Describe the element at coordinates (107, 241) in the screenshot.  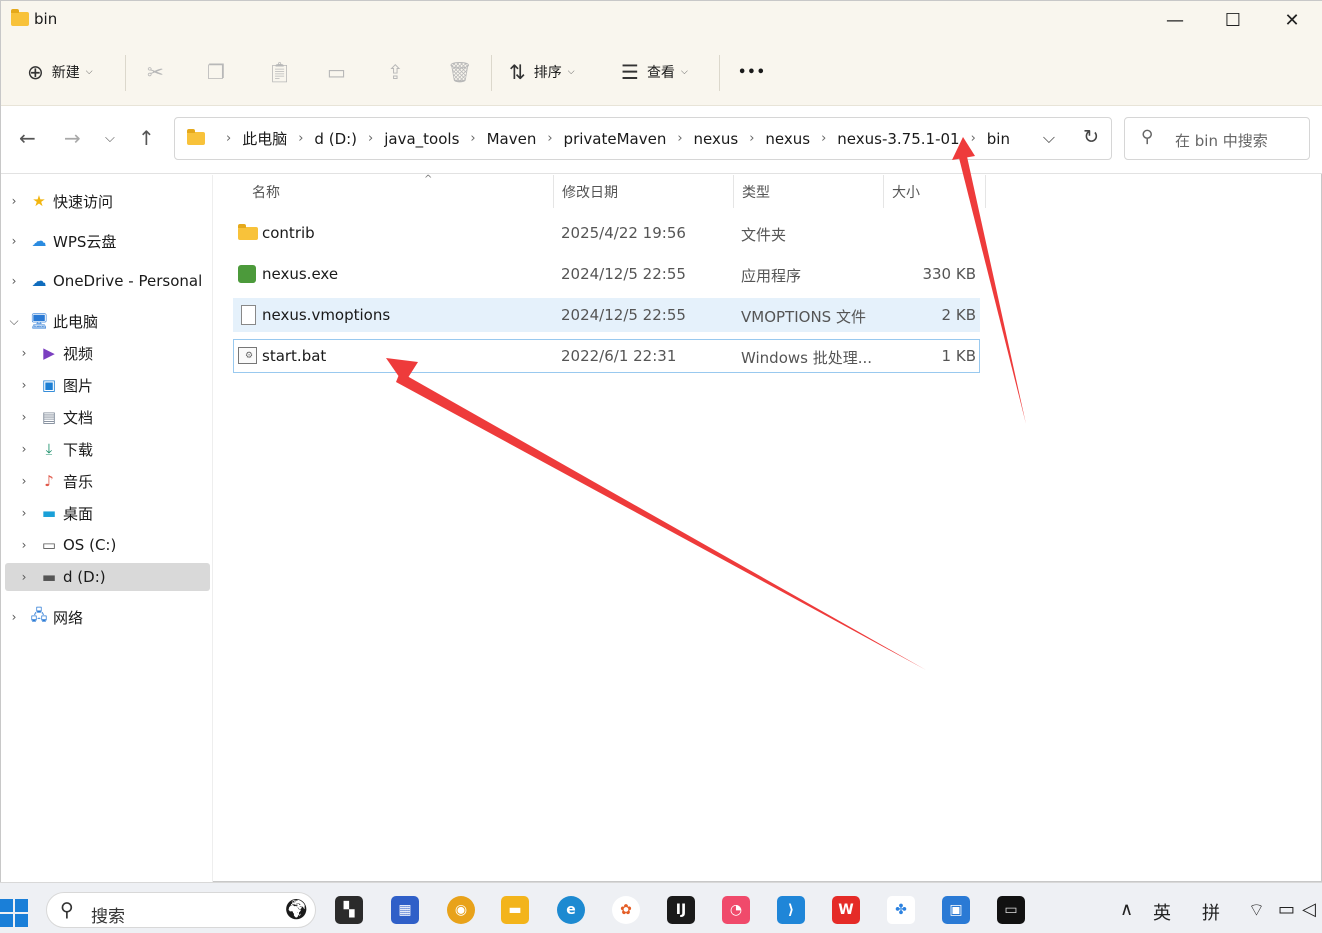
I see `sidebar-item-wps-cloud: › ☁ WPS云盘` at that location.